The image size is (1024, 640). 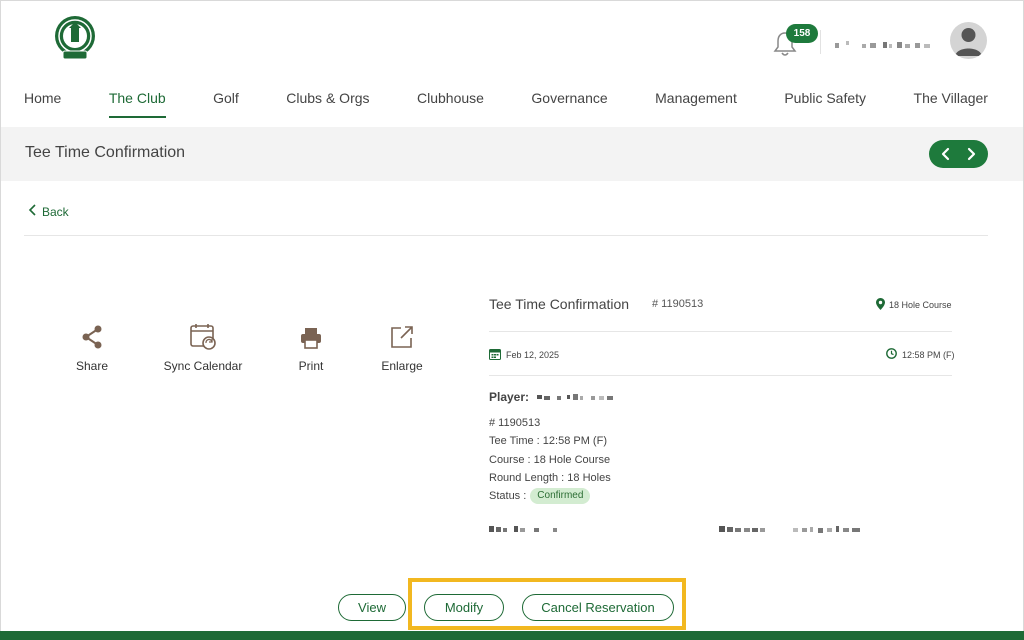 I want to click on calendar-icon, so click(x=495, y=355).